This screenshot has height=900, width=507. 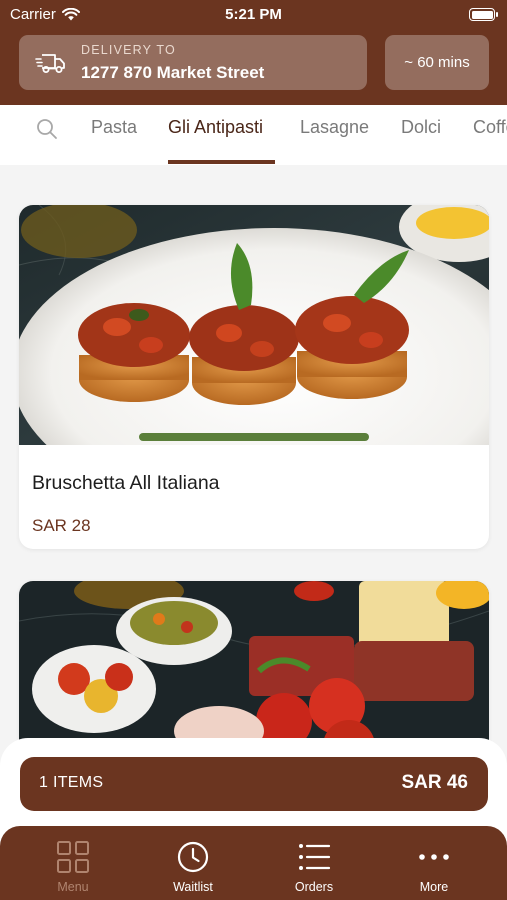 I want to click on delivery-eta-button: ~ 60 mins, so click(x=437, y=62).